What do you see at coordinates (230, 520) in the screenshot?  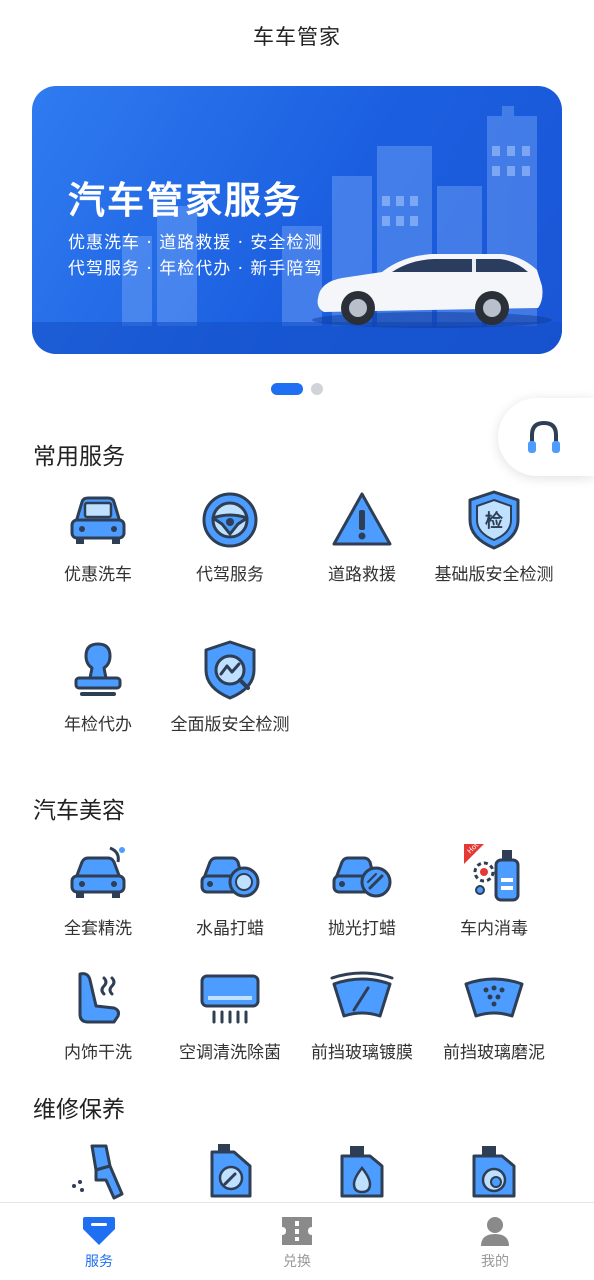 I see `steering-wheel-icon` at bounding box center [230, 520].